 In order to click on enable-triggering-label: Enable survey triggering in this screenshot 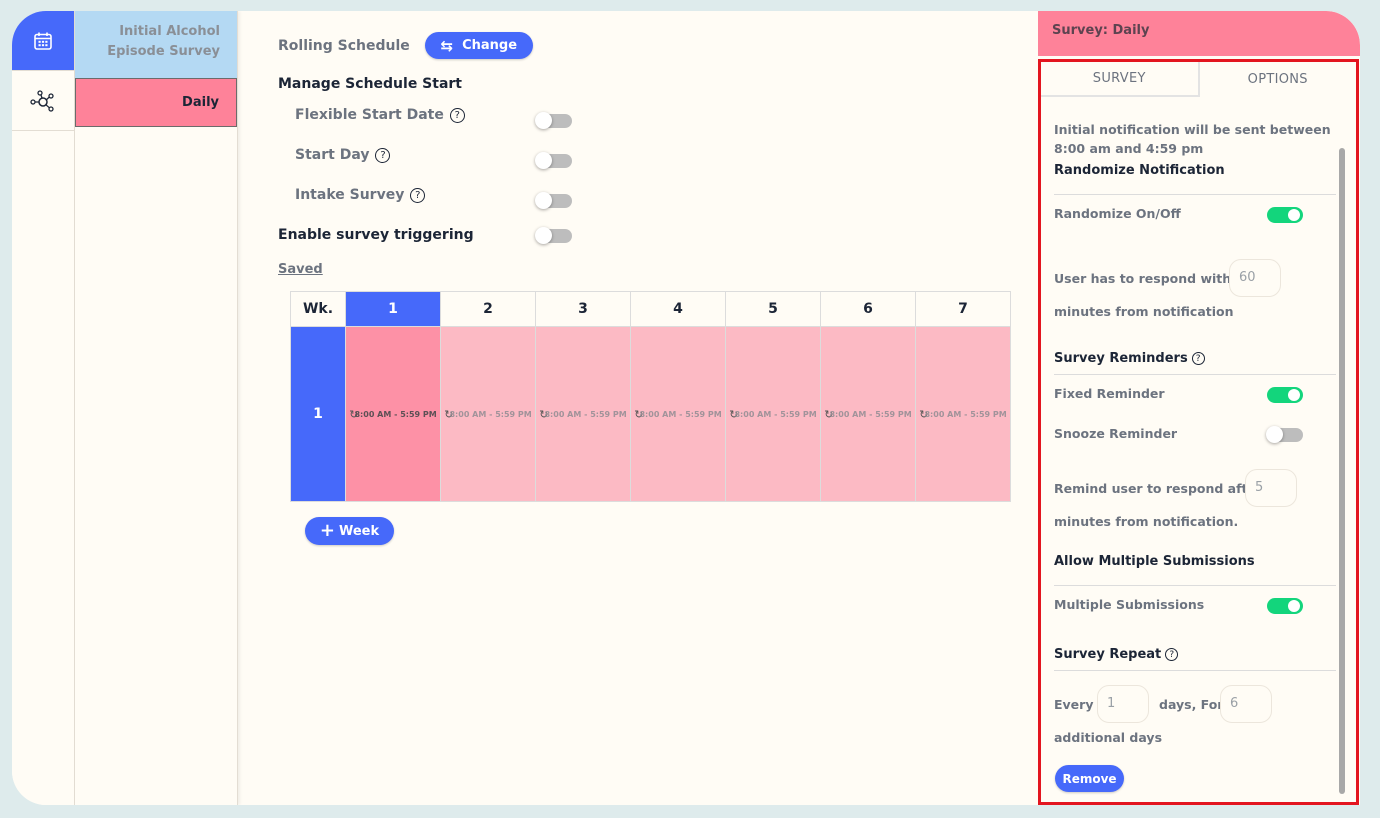, I will do `click(376, 235)`.